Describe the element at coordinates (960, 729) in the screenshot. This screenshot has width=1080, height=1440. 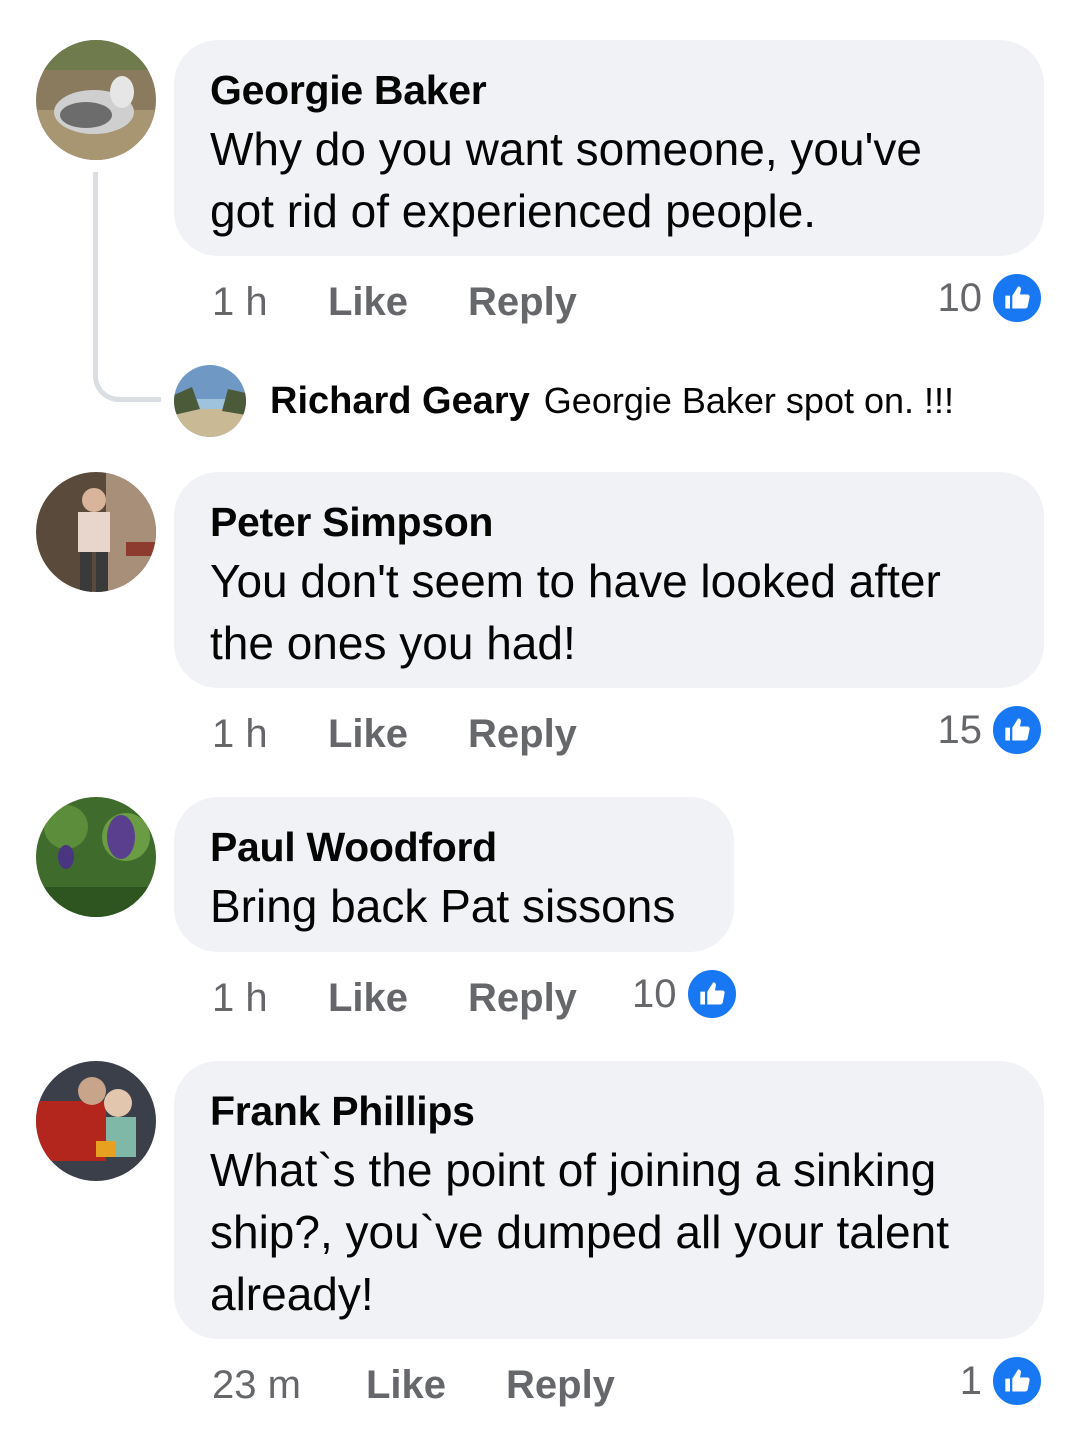
I see `reaction-count: 15` at that location.